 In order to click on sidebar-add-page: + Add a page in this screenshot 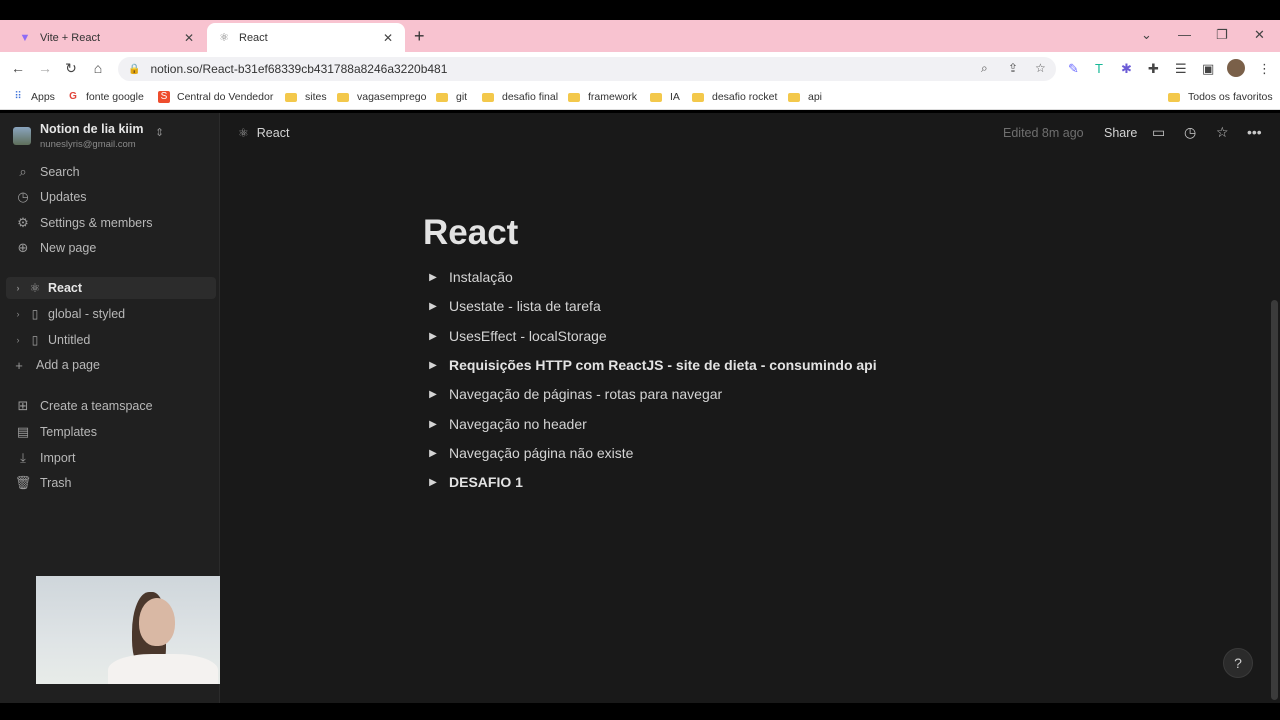, I will do `click(56, 365)`.